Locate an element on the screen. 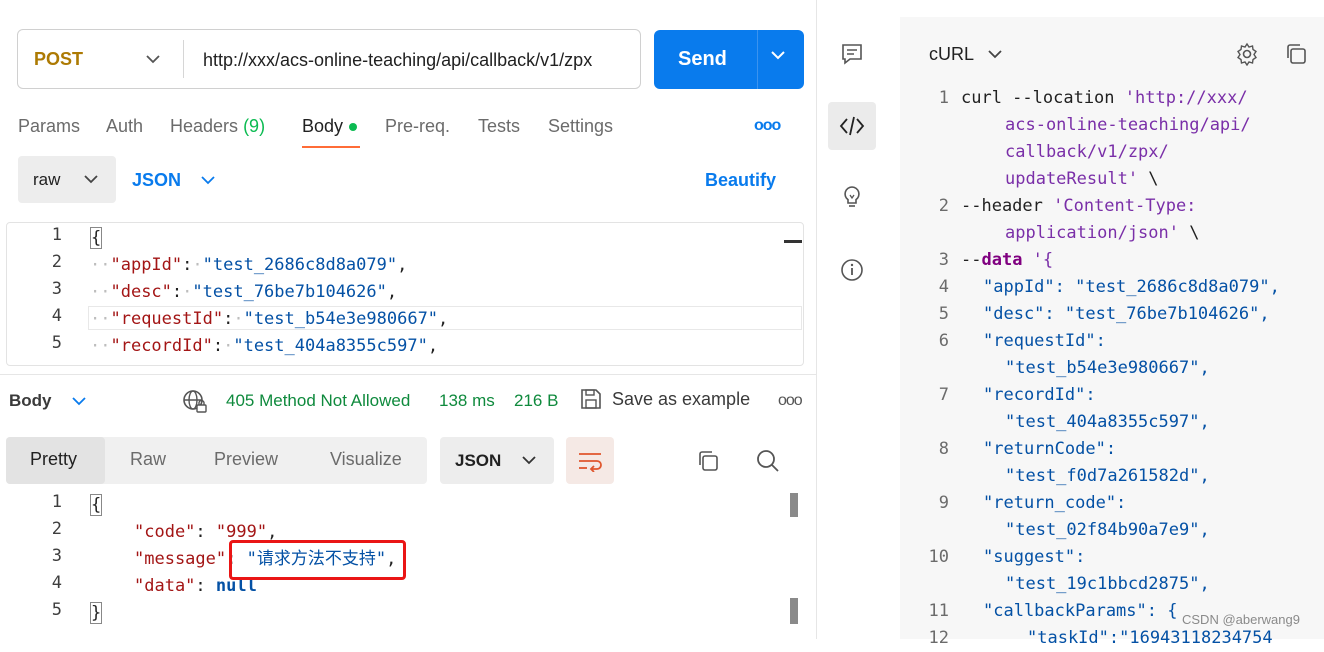 The image size is (1324, 652). code-line: ··"appId":·"test_2686c8d8a079", is located at coordinates (249, 265).